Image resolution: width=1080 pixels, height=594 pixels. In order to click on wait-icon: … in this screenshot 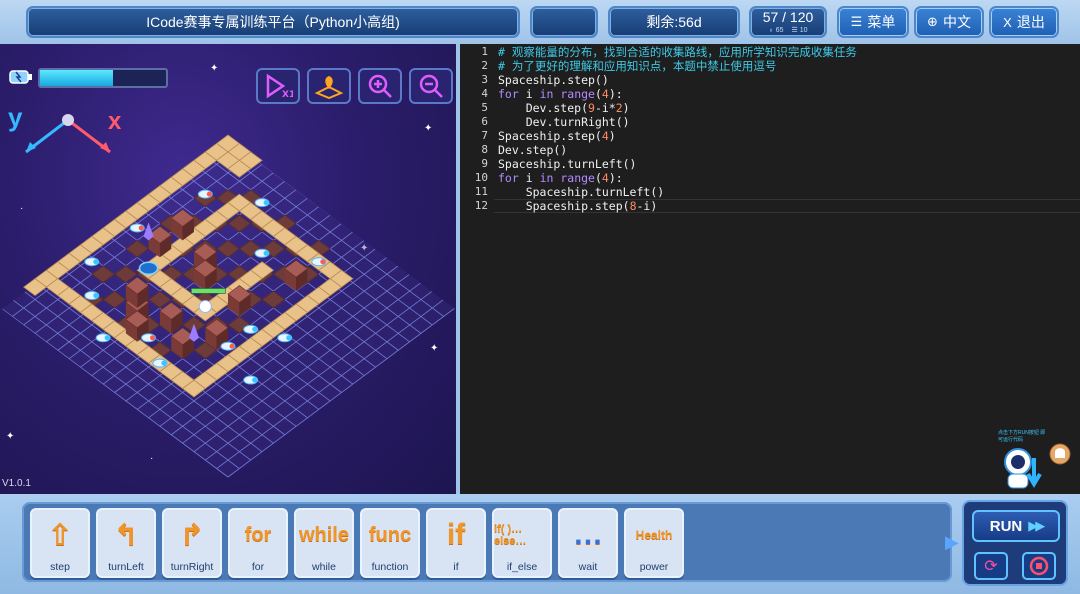, I will do `click(588, 534)`.